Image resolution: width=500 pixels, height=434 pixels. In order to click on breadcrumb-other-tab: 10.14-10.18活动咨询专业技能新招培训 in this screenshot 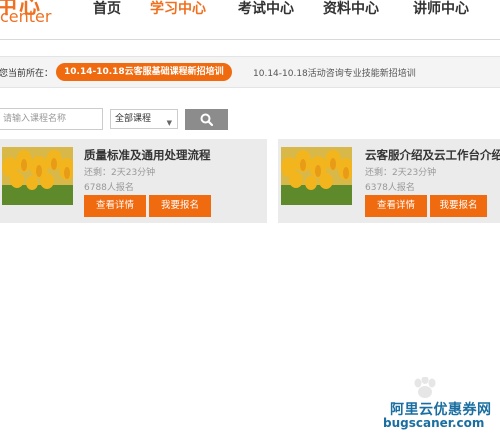, I will do `click(334, 72)`.